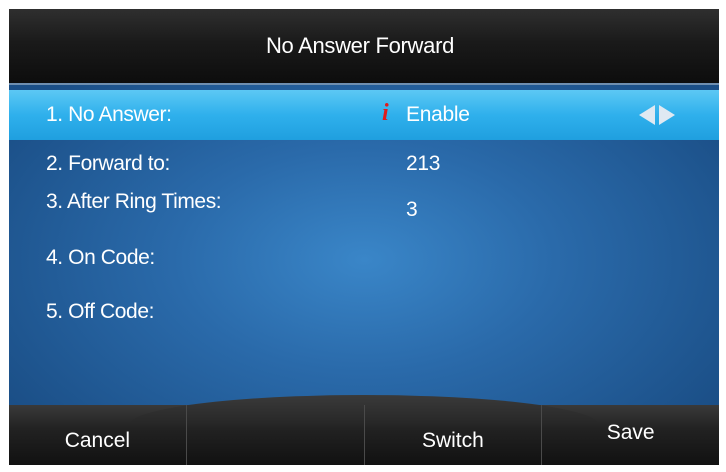 The image size is (726, 472). I want to click on menu-item-value: Enable, so click(438, 114).